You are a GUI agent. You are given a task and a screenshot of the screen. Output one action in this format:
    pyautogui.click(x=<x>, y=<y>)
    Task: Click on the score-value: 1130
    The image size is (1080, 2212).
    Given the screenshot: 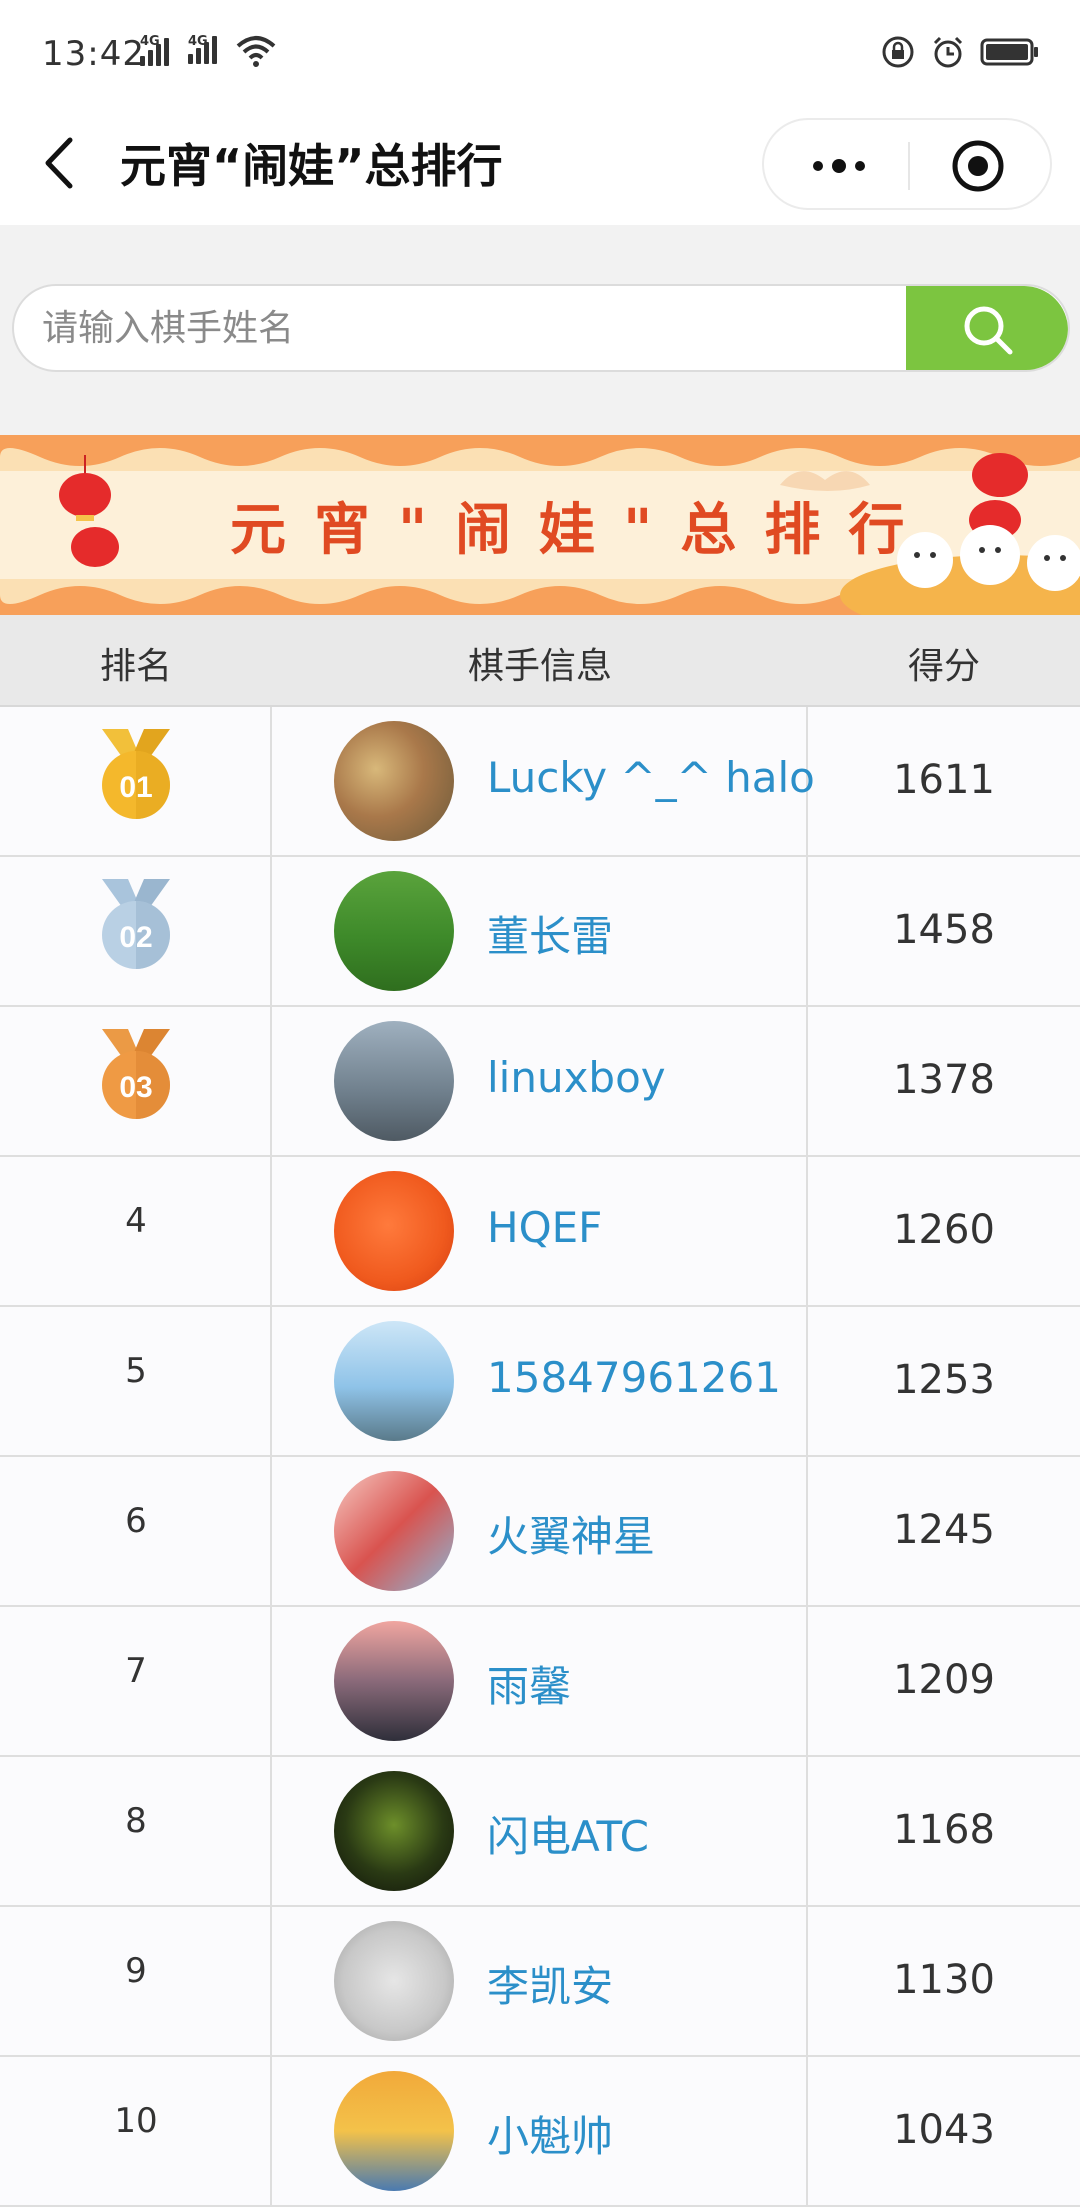 What is the action you would take?
    pyautogui.click(x=944, y=1980)
    